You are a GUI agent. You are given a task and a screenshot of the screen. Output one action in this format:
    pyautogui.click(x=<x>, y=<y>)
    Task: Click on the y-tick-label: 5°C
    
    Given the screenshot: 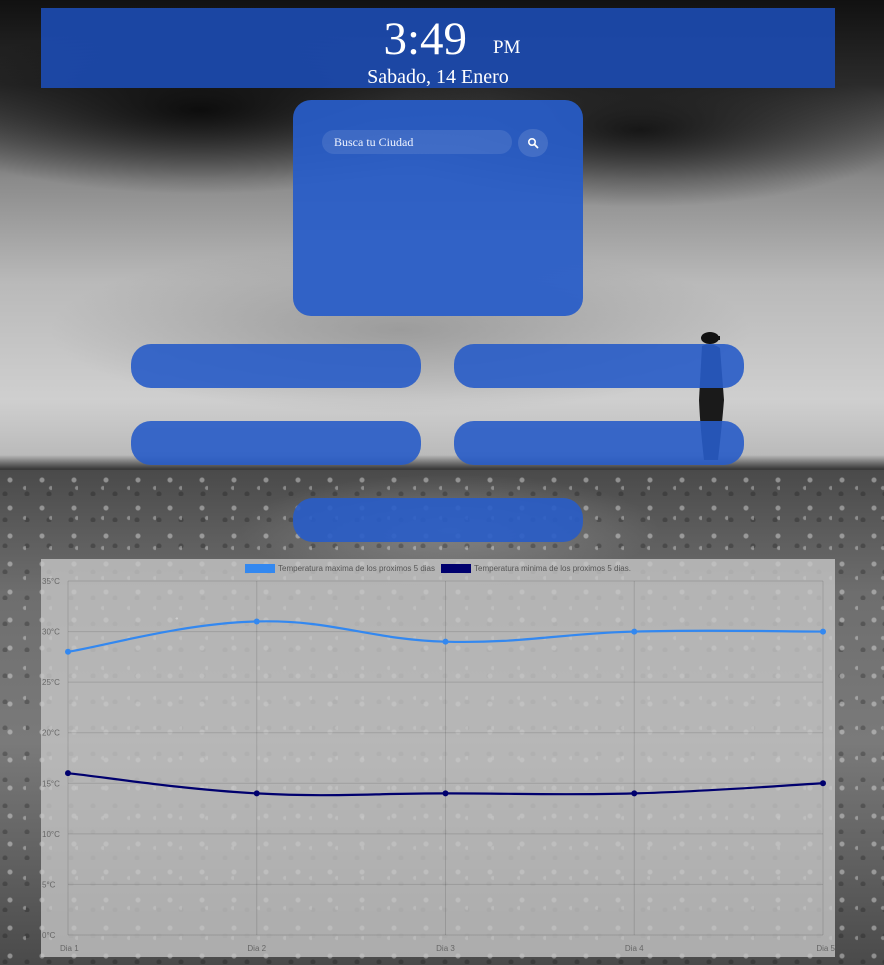 What is the action you would take?
    pyautogui.click(x=49, y=884)
    